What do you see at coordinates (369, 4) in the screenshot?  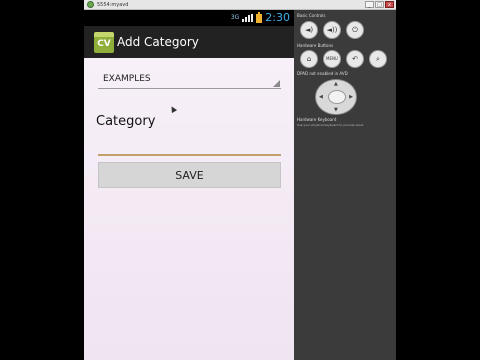 I see `minimize-button: _` at bounding box center [369, 4].